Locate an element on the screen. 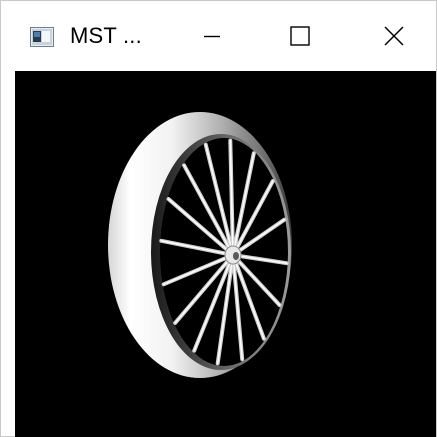 This screenshot has height=437, width=437. minimize-icon is located at coordinates (212, 36).